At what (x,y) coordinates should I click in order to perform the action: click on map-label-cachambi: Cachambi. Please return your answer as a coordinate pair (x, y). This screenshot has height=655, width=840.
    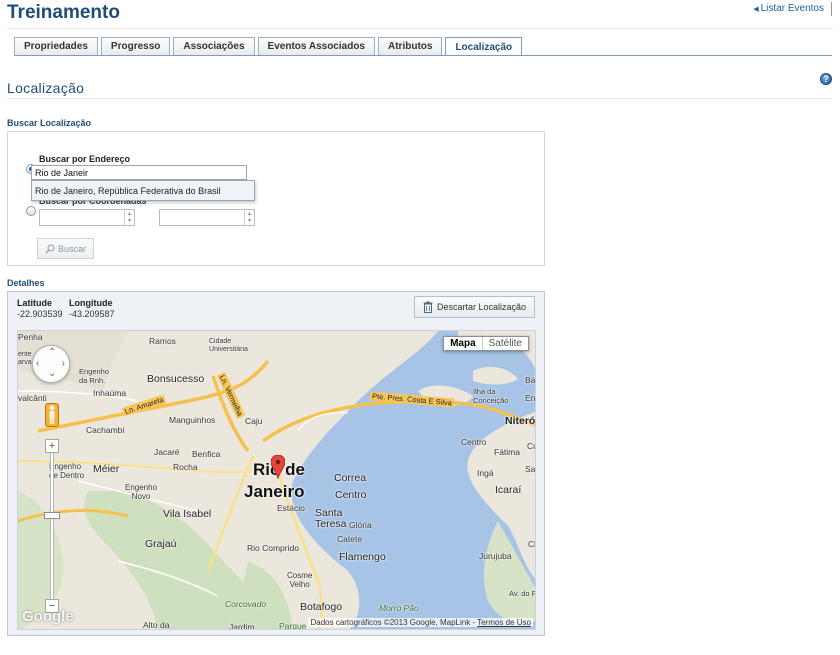
    Looking at the image, I should click on (105, 430).